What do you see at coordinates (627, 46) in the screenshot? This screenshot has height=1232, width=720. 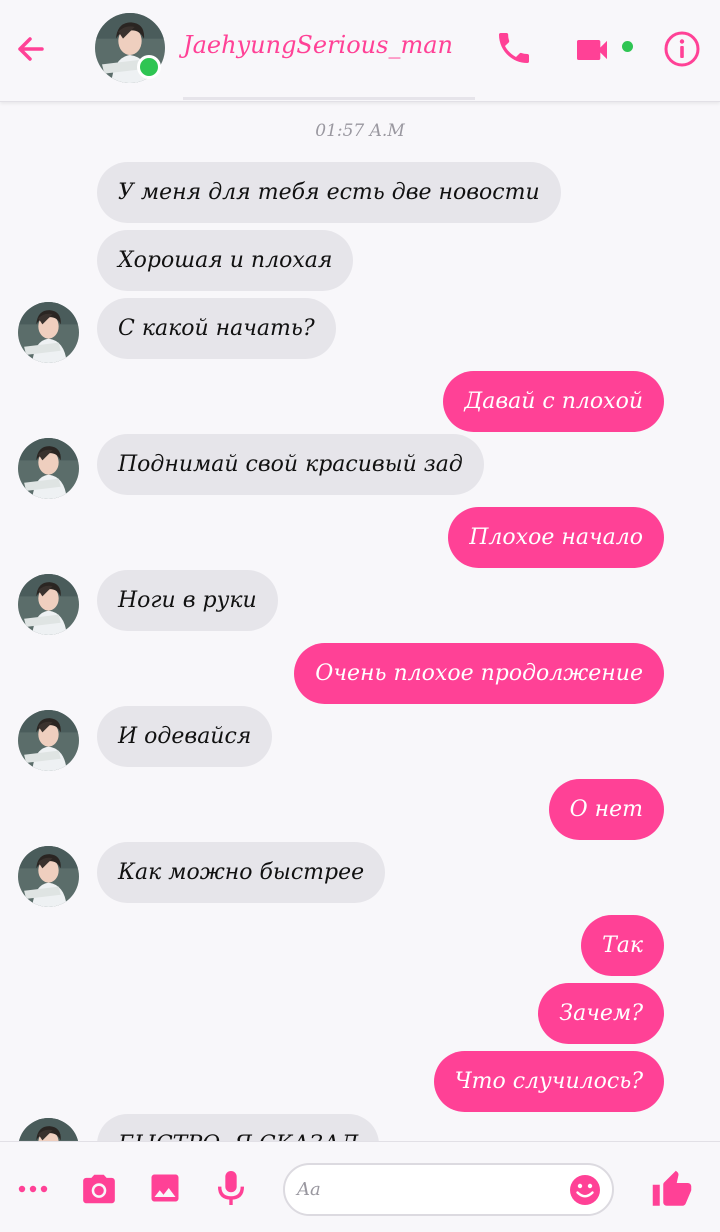 I see `video-online-dot` at bounding box center [627, 46].